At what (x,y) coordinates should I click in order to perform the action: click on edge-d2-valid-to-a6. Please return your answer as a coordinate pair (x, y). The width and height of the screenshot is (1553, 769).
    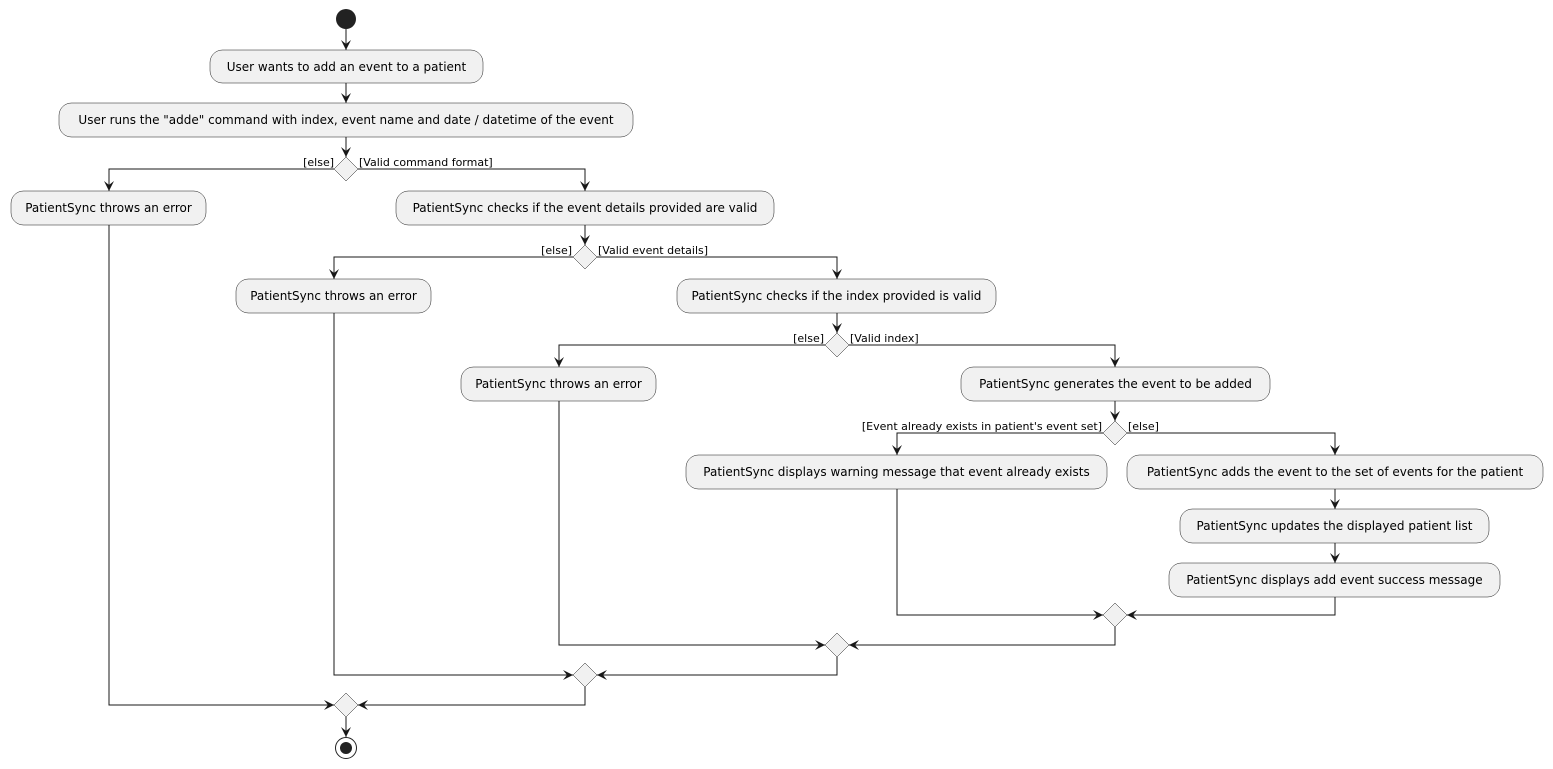
    Looking at the image, I should click on (719, 267).